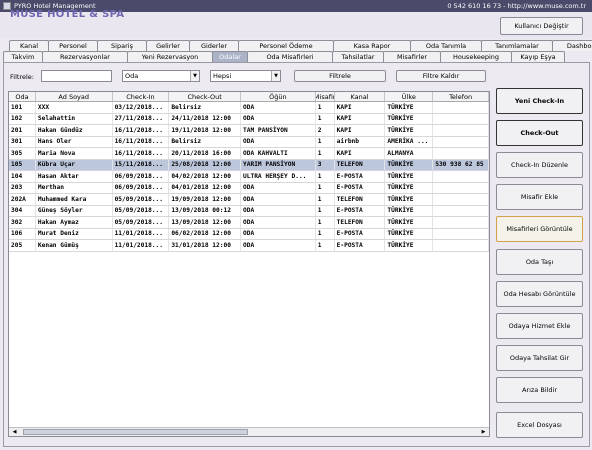 The width and height of the screenshot is (592, 450). I want to click on horizontal-scrollbar: ◀ ▶, so click(249, 431).